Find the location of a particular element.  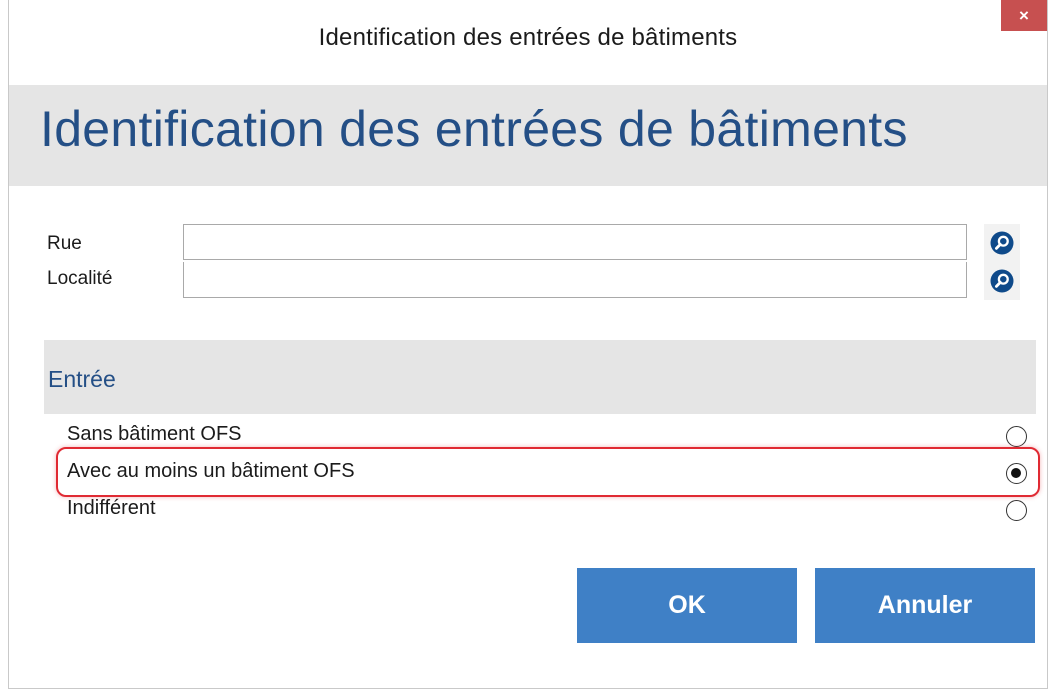

option-label: Sans bâtiment OFS is located at coordinates (154, 434).